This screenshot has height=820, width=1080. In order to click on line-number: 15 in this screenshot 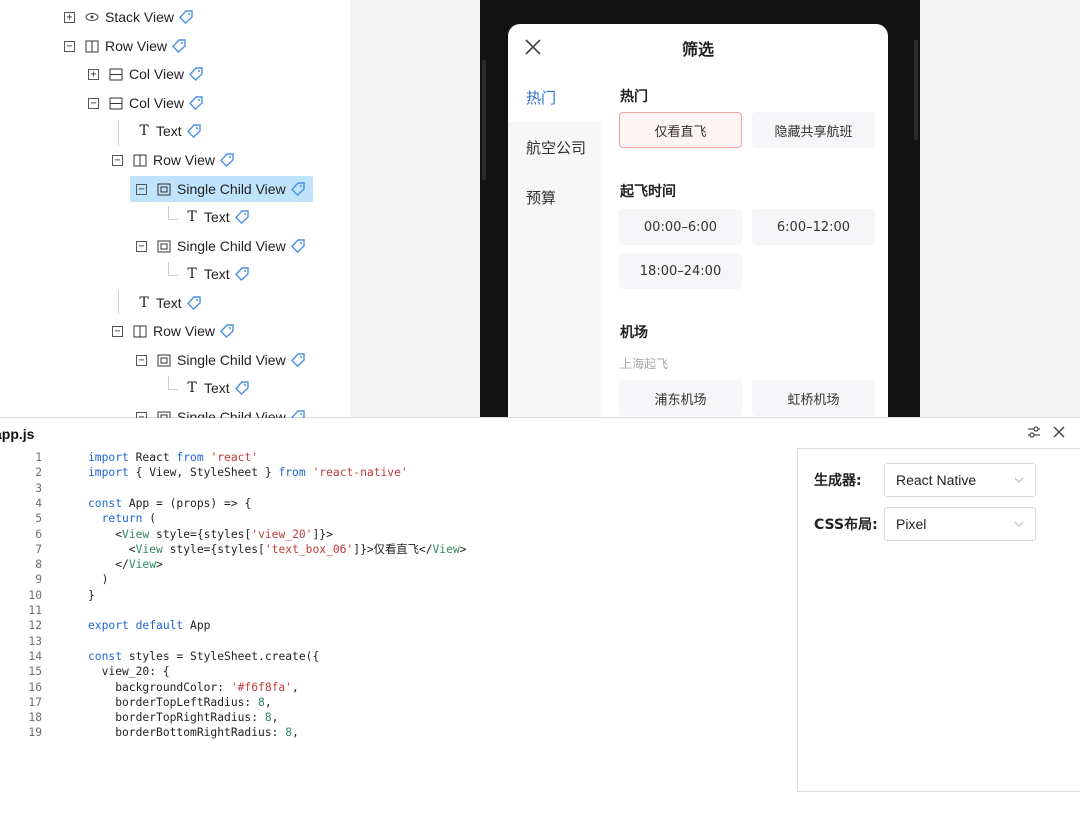, I will do `click(35, 672)`.